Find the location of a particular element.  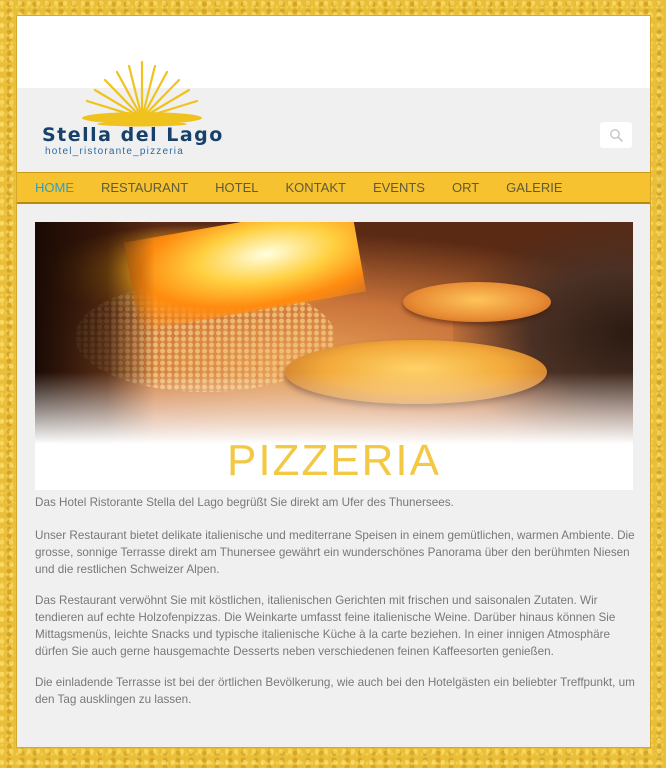

nav-item-restaurant: RESTAURANT is located at coordinates (144, 187).